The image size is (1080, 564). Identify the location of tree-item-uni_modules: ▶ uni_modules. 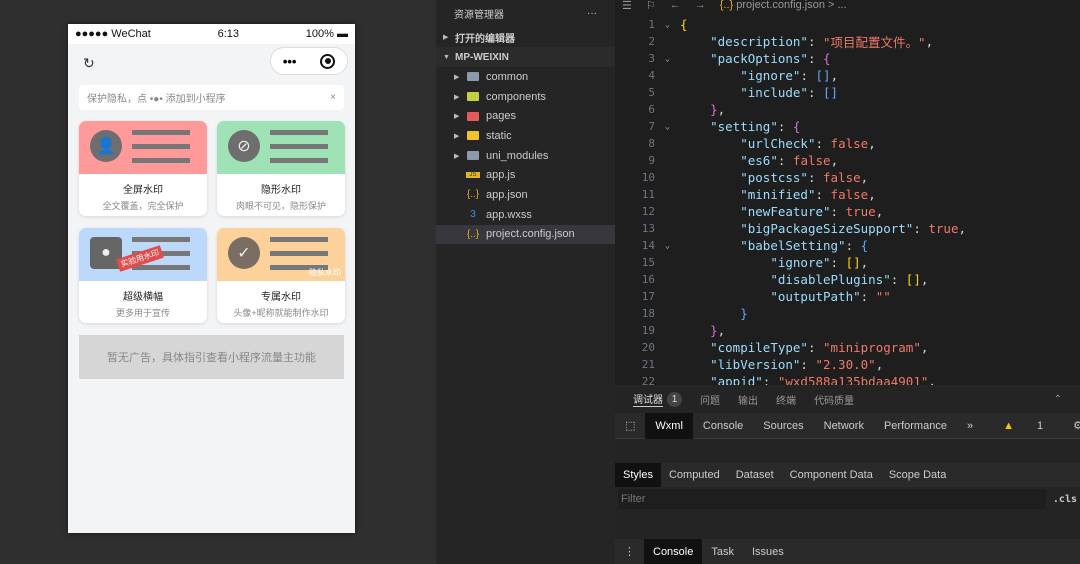
(525, 156).